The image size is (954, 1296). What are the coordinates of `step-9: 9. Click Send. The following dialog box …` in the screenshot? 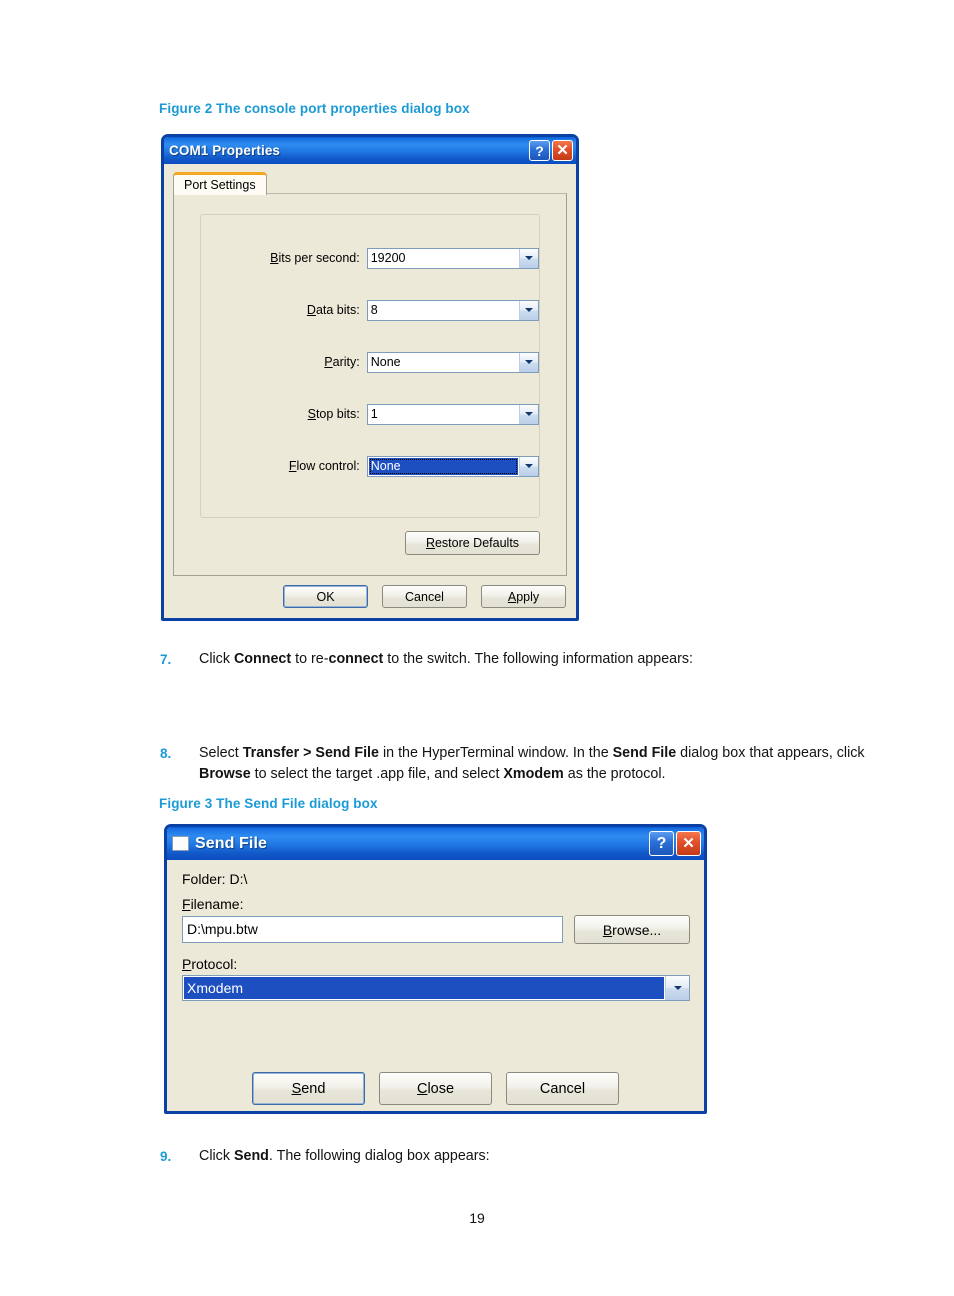 It's located at (460, 1156).